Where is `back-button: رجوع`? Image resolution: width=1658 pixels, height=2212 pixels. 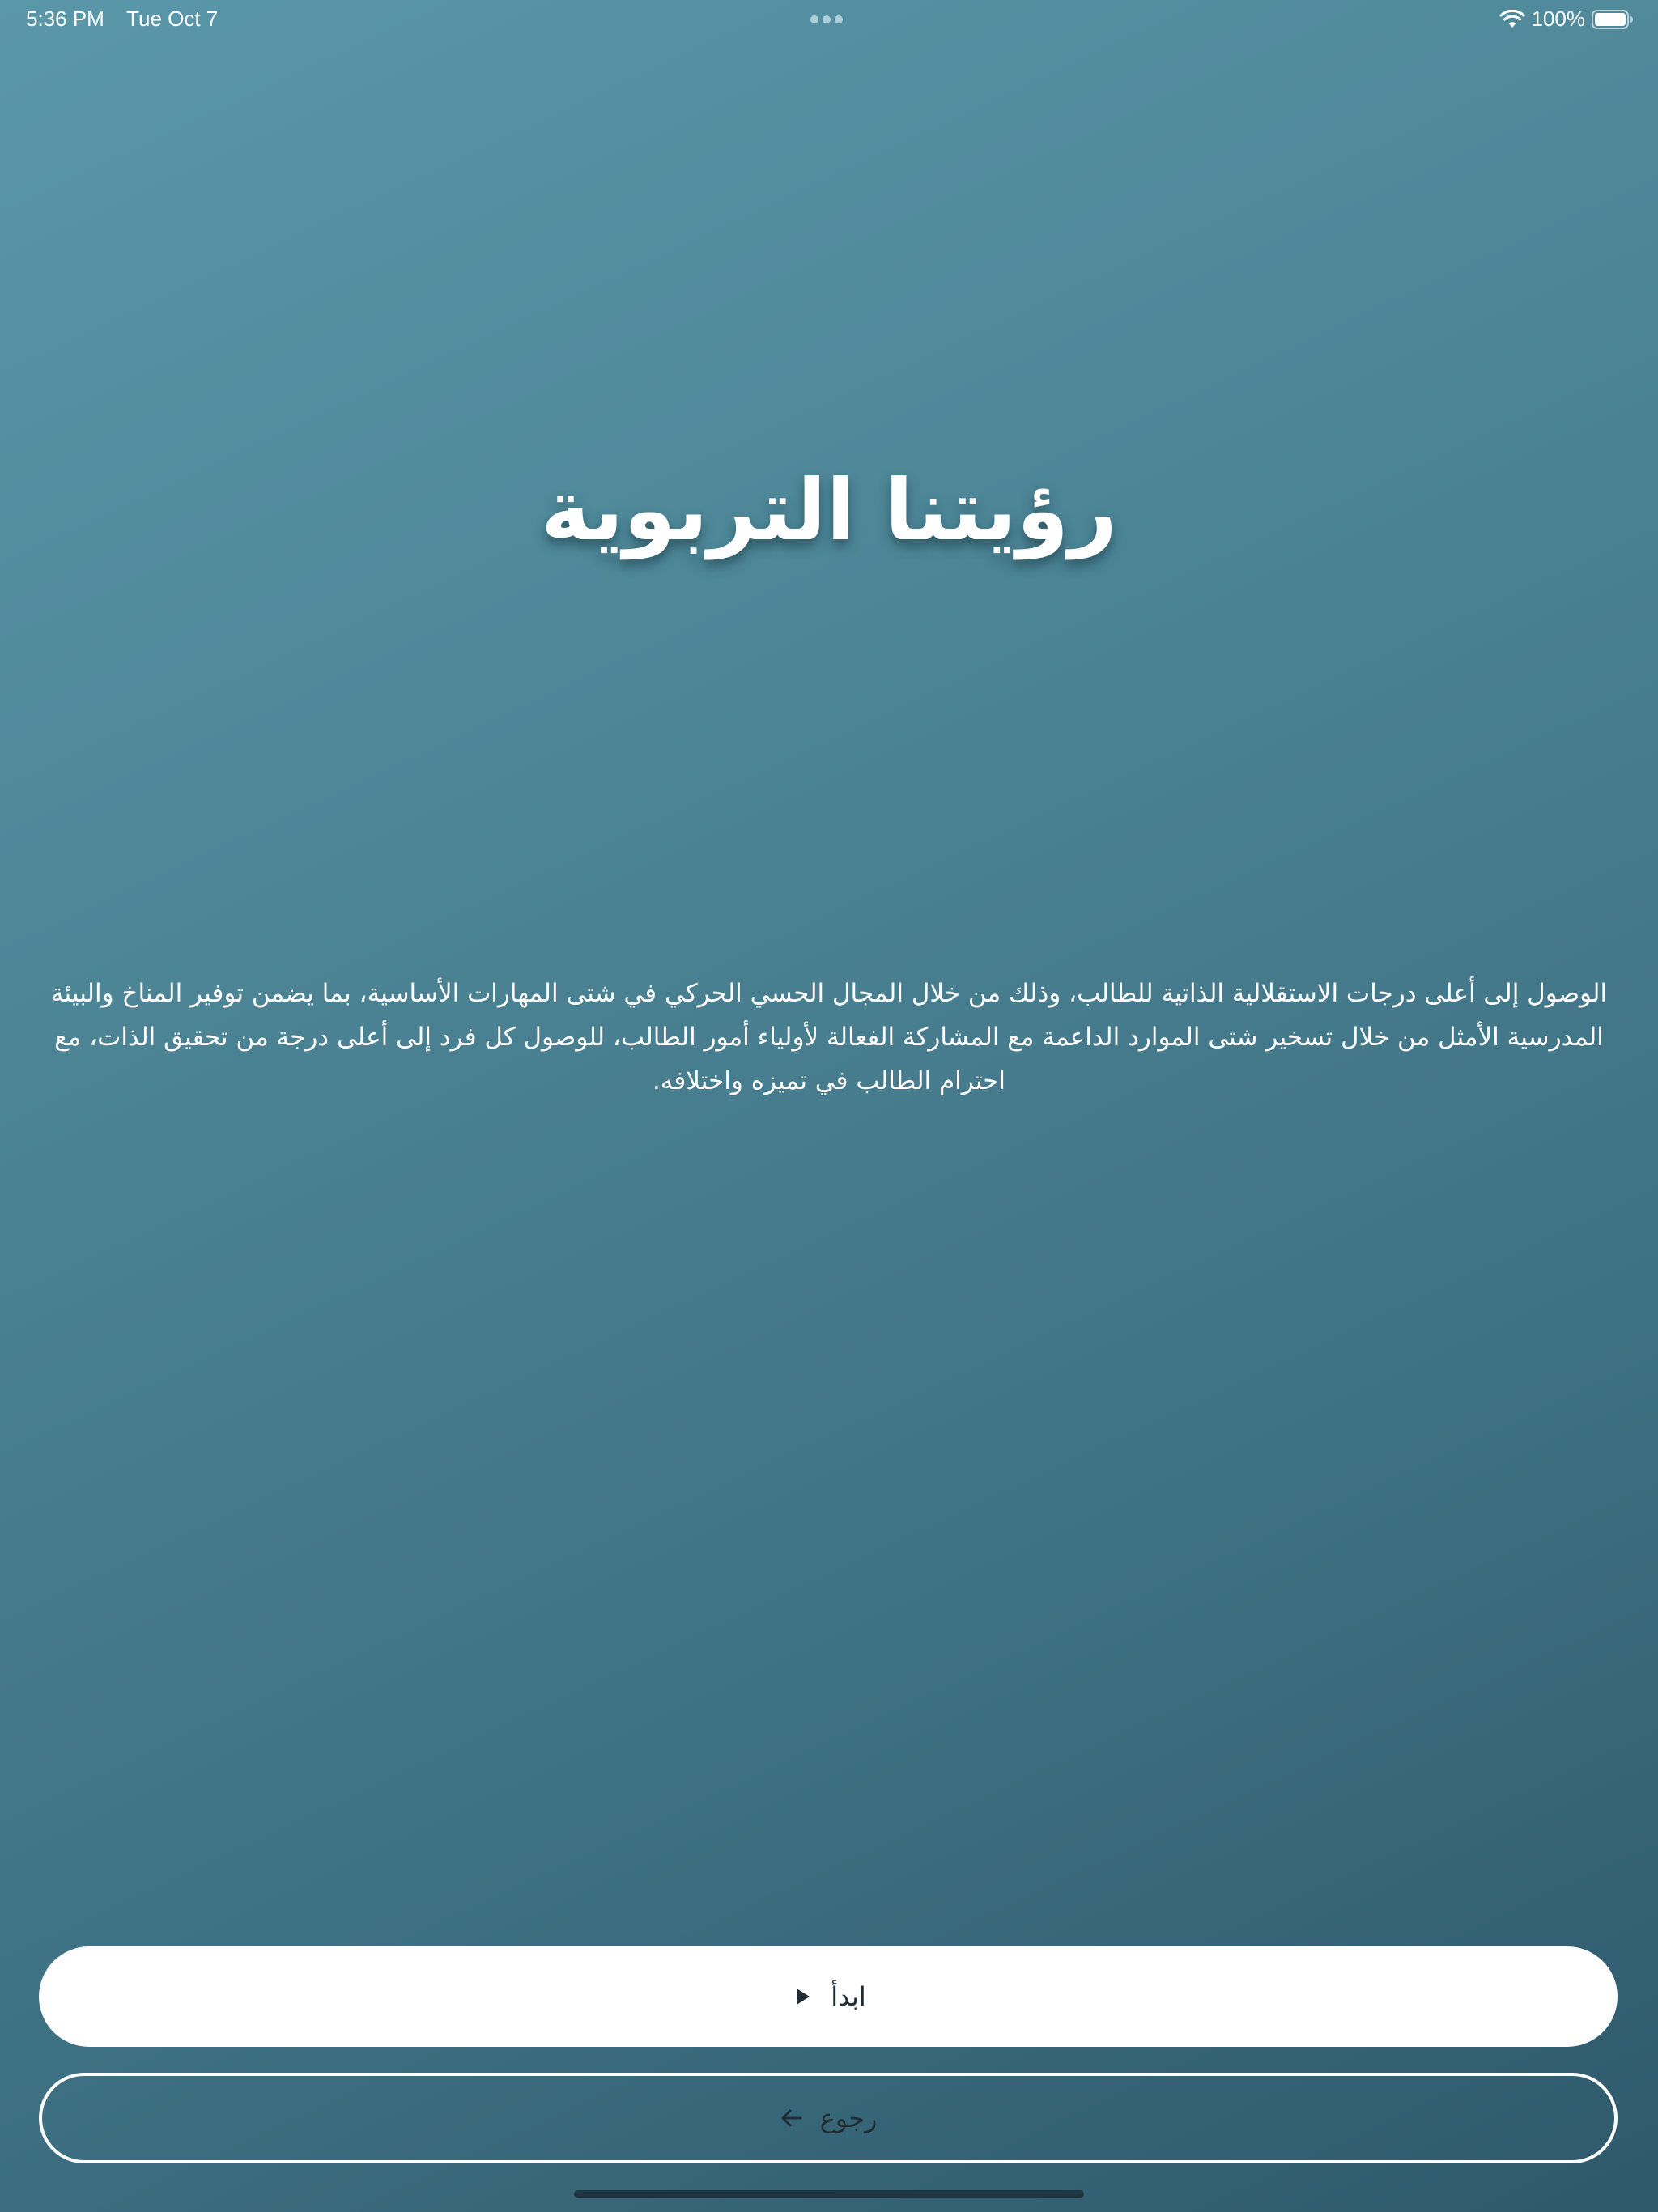
back-button: رجوع is located at coordinates (828, 2118).